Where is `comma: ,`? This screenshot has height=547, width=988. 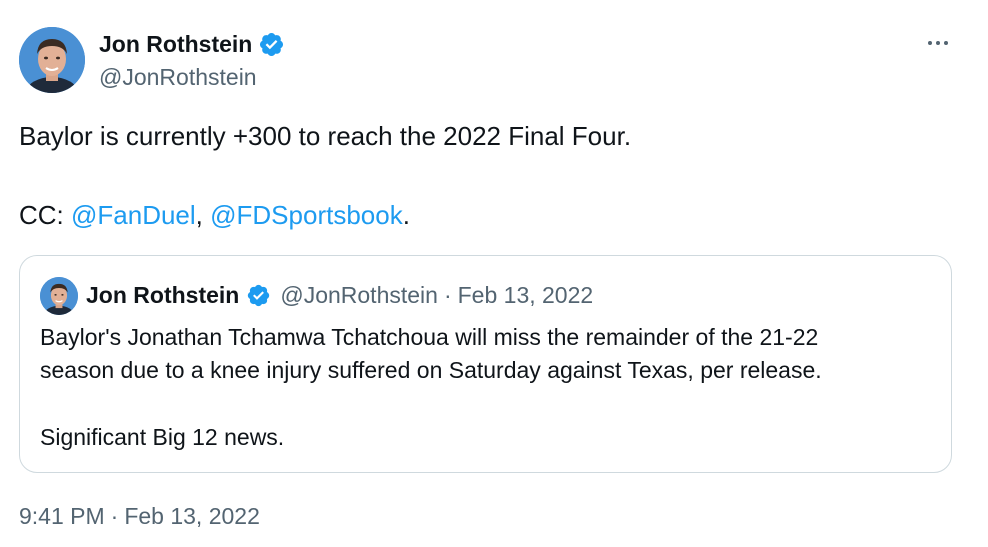
comma: , is located at coordinates (203, 215).